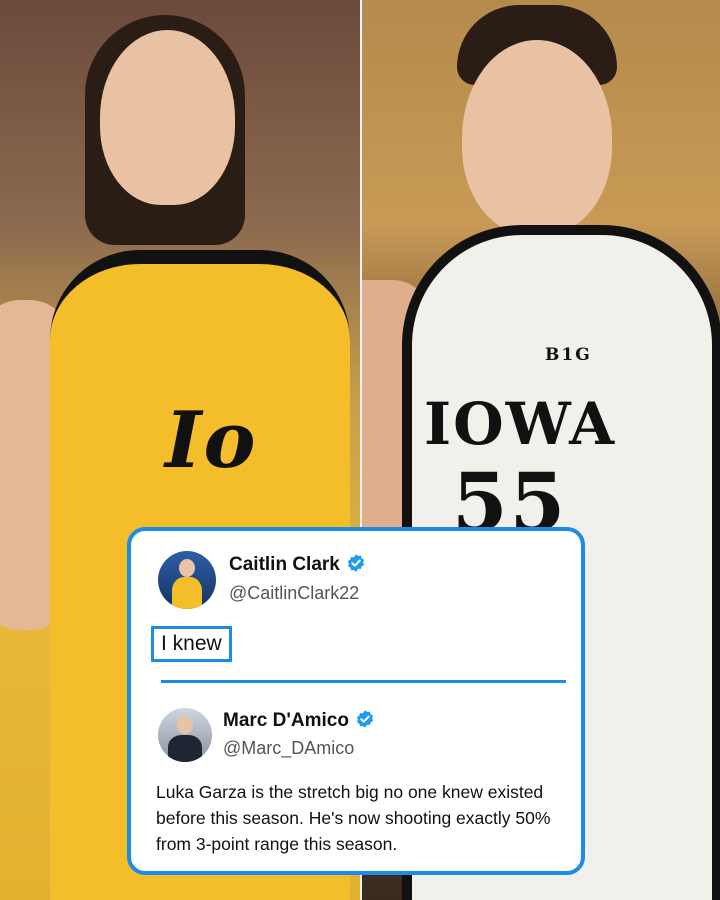 This screenshot has width=720, height=900. What do you see at coordinates (299, 720) in the screenshot?
I see `quoted-author-name: Marc D'Amico` at bounding box center [299, 720].